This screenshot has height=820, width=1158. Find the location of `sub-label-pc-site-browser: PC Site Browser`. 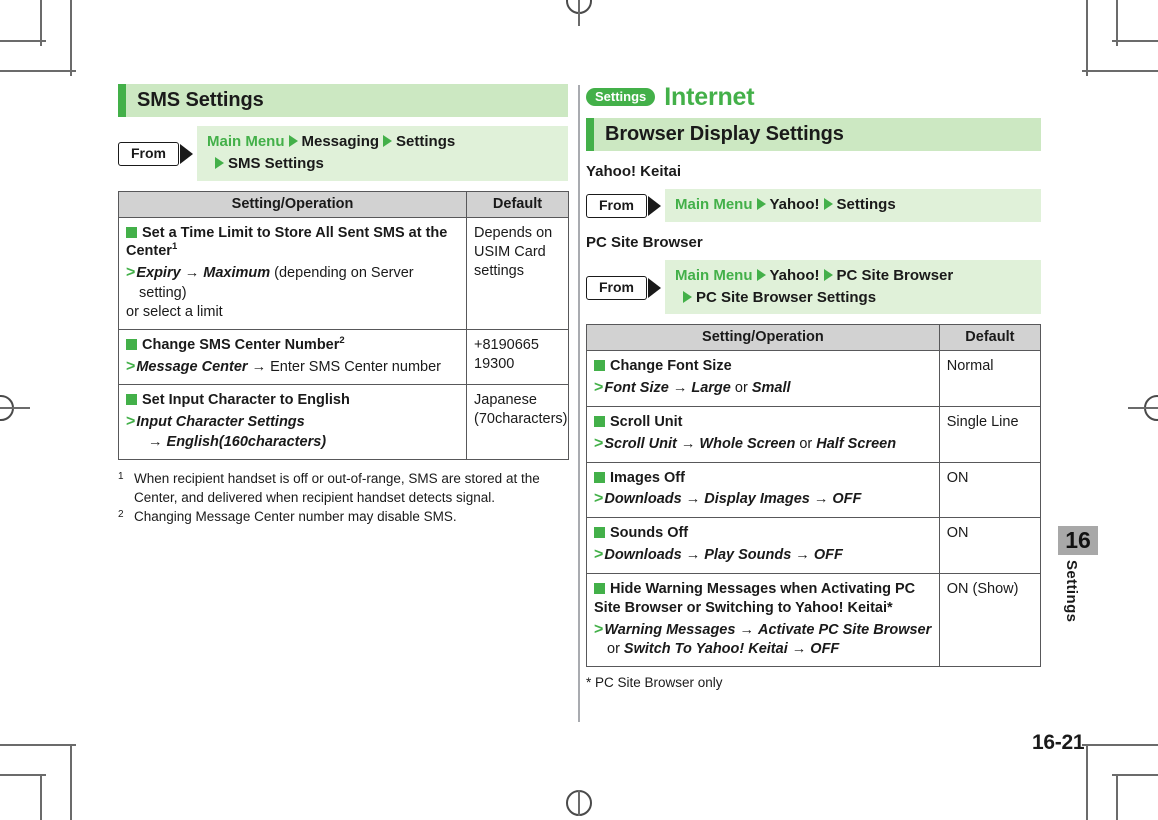

sub-label-pc-site-browser: PC Site Browser is located at coordinates (644, 242).